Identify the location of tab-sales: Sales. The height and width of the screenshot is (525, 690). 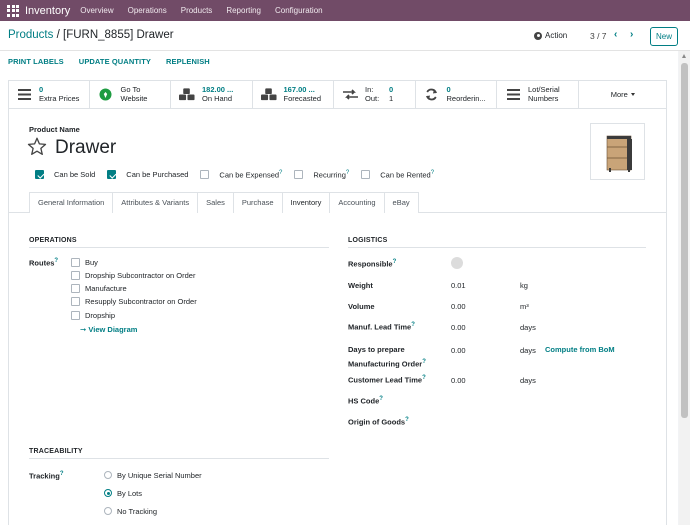
(215, 202).